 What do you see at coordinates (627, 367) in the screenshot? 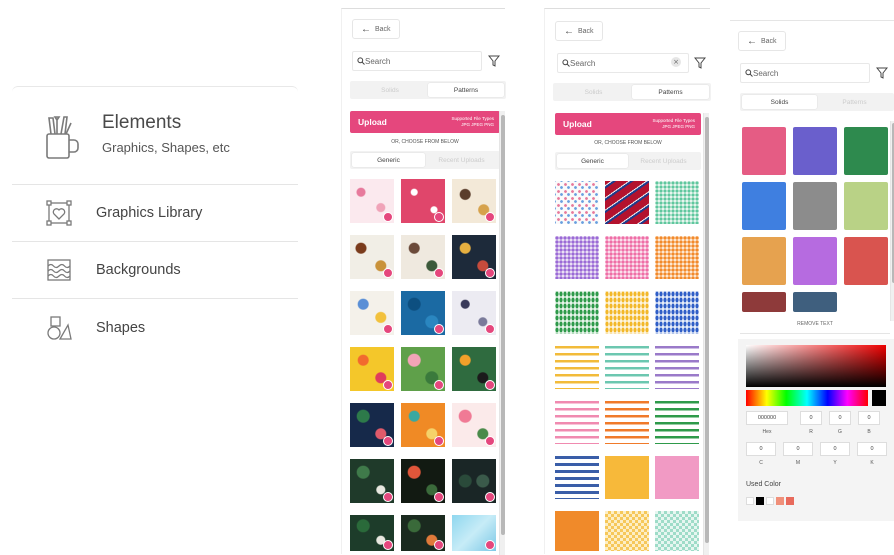
I see `pattern-tile-teal-stripes` at bounding box center [627, 367].